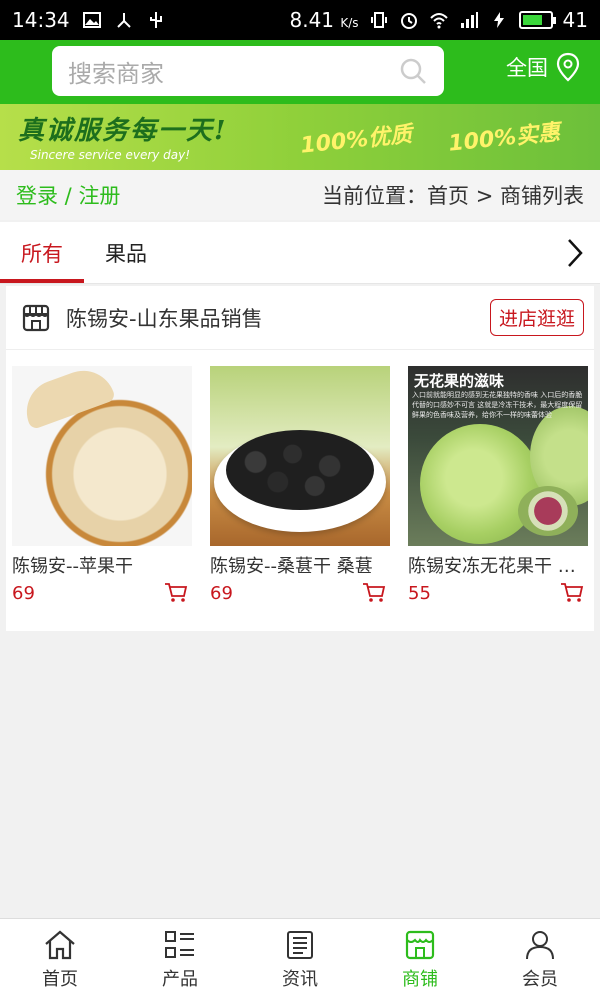 Image resolution: width=600 pixels, height=1000 pixels. Describe the element at coordinates (37, 196) in the screenshot. I see `login-link: 登录` at that location.